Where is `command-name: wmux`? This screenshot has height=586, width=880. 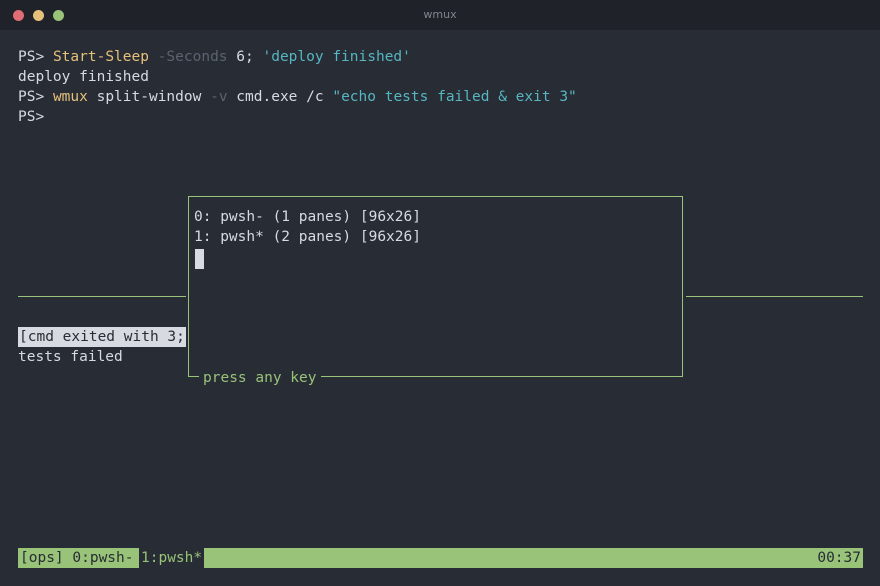 command-name: wmux is located at coordinates (70, 97).